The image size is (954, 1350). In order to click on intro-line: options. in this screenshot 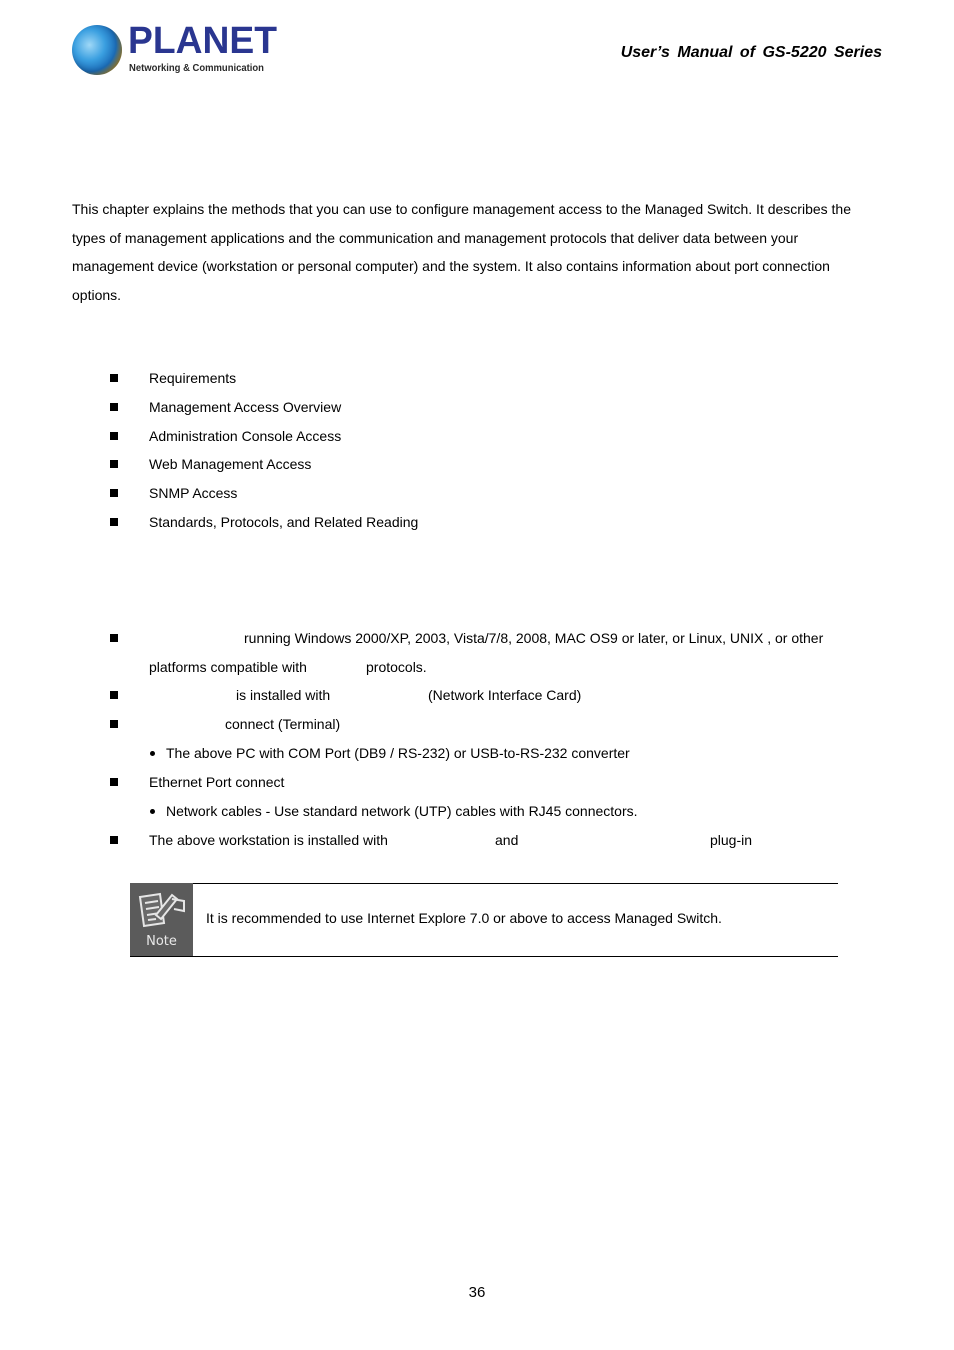, I will do `click(97, 295)`.